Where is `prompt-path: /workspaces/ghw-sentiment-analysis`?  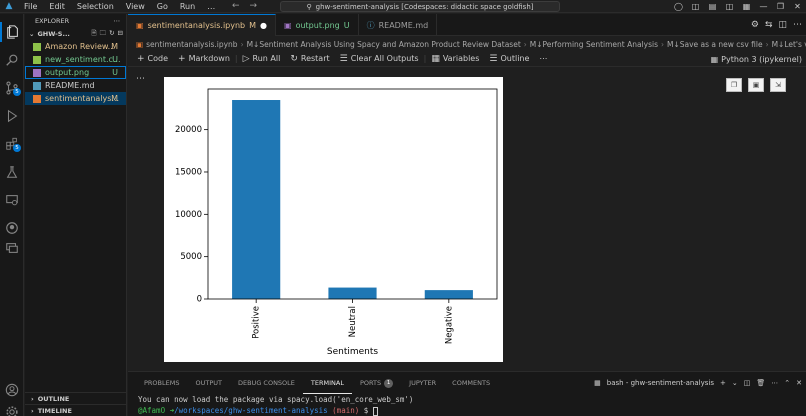
prompt-path: /workspaces/ghw-sentiment-analysis is located at coordinates (251, 410).